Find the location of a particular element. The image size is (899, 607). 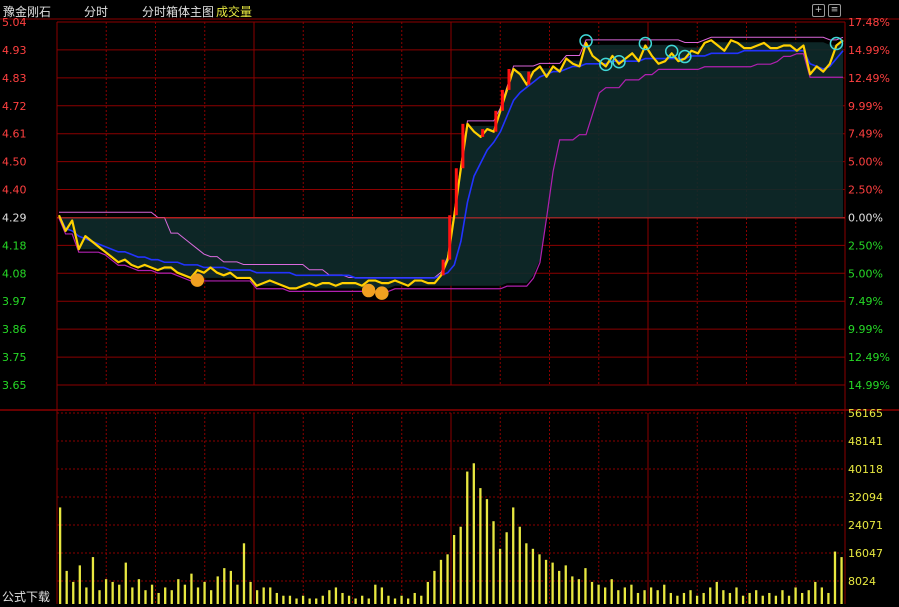

price-tick-label: 4.40 is located at coordinates (14, 190).